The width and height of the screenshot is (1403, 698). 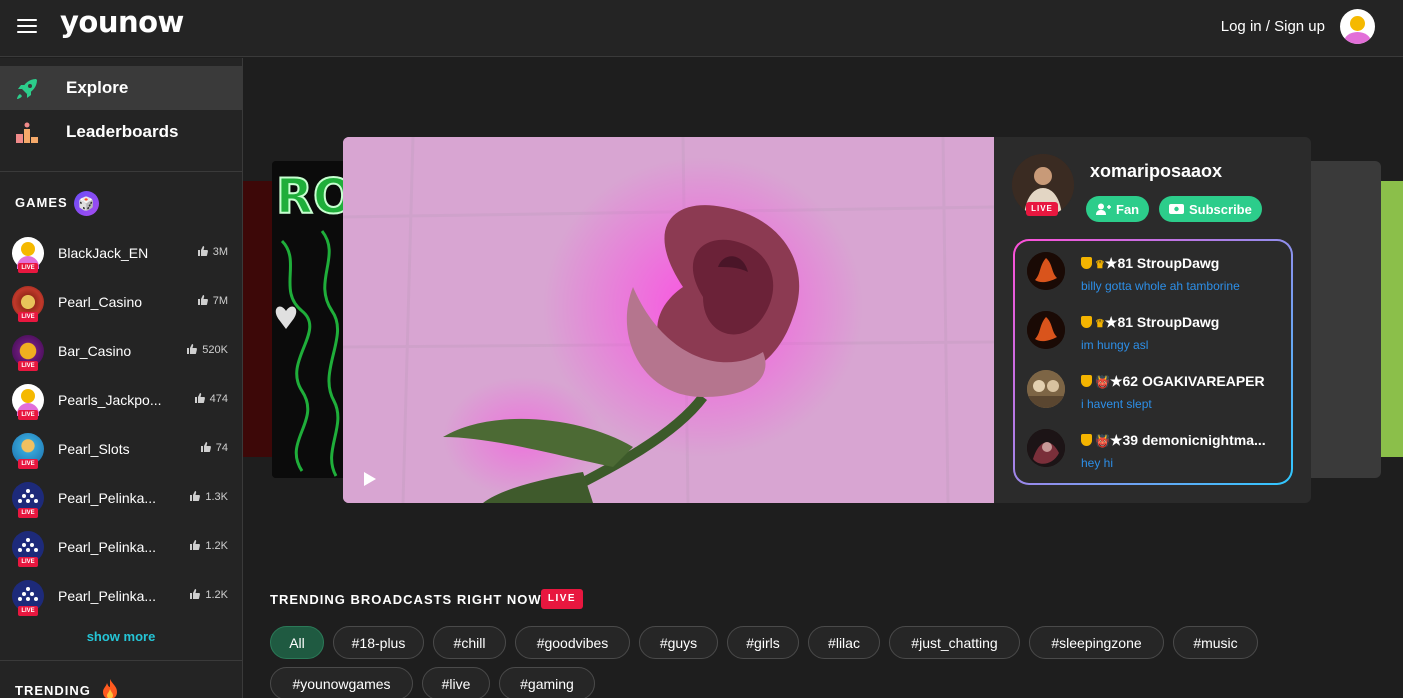 What do you see at coordinates (370, 479) in the screenshot?
I see `play-icon` at bounding box center [370, 479].